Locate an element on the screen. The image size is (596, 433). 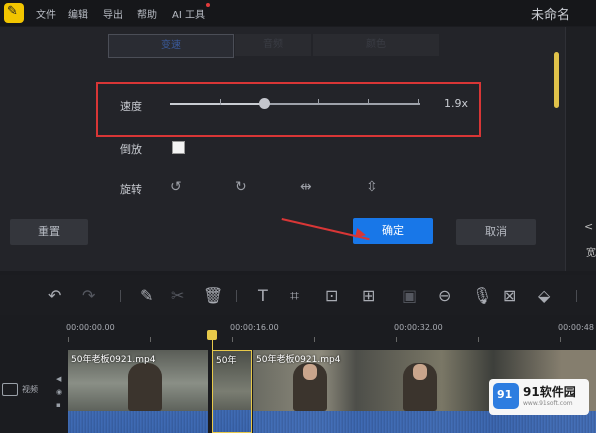
cancel-button: 取消 is located at coordinates (496, 232).